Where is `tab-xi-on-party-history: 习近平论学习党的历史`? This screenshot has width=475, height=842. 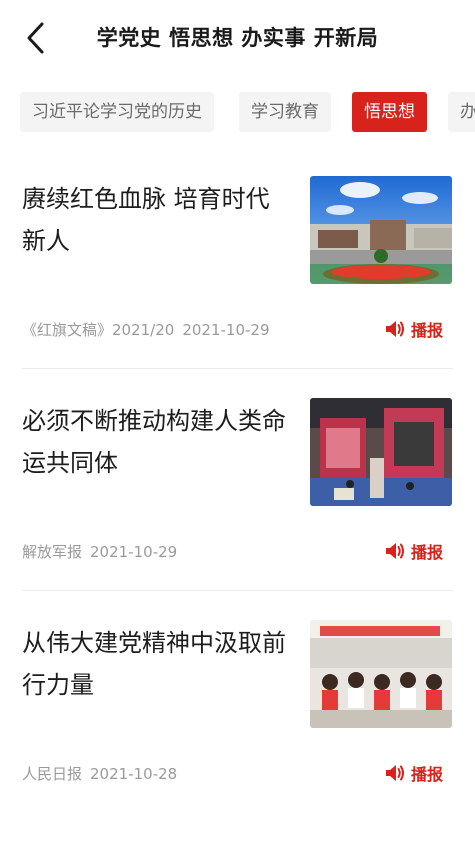
tab-xi-on-party-history: 习近平论学习党的历史 is located at coordinates (117, 112).